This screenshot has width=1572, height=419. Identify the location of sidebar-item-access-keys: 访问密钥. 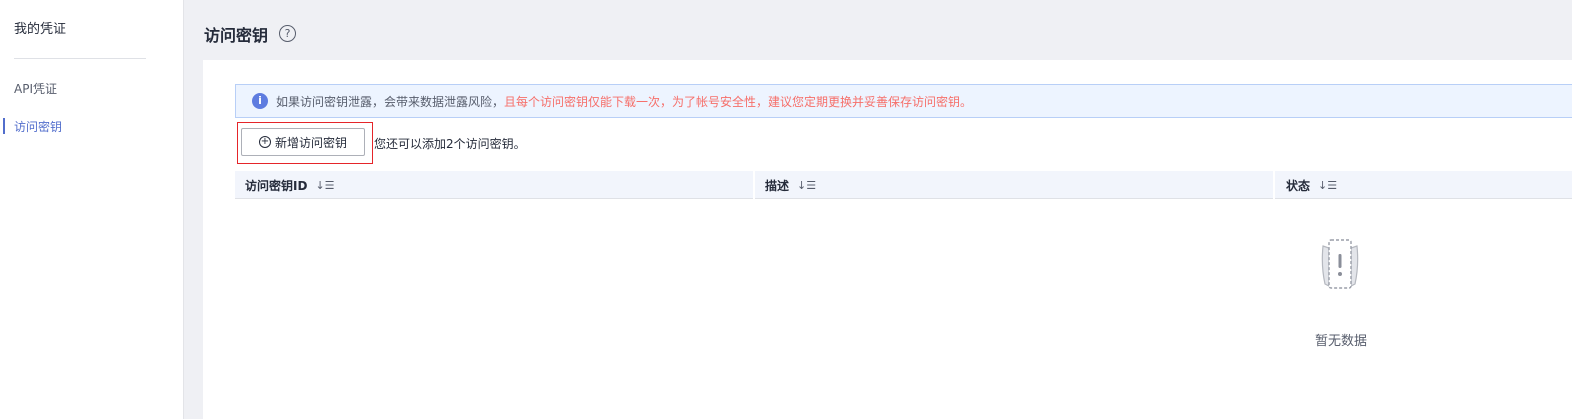
(38, 126).